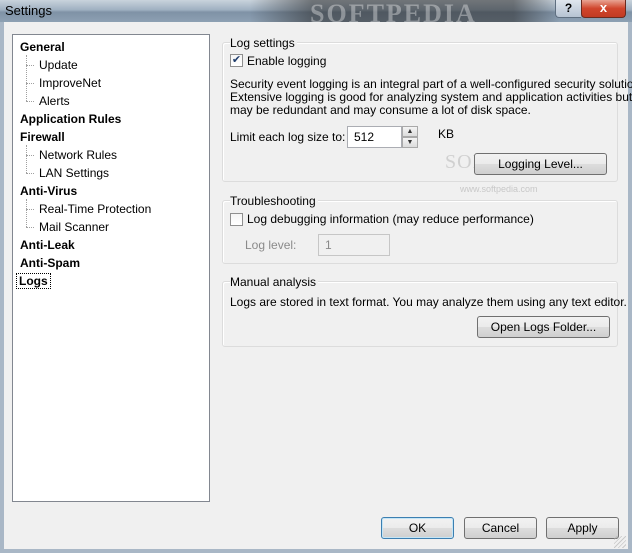  Describe the element at coordinates (410, 131) in the screenshot. I see `spin-up-icon: ▲` at that location.